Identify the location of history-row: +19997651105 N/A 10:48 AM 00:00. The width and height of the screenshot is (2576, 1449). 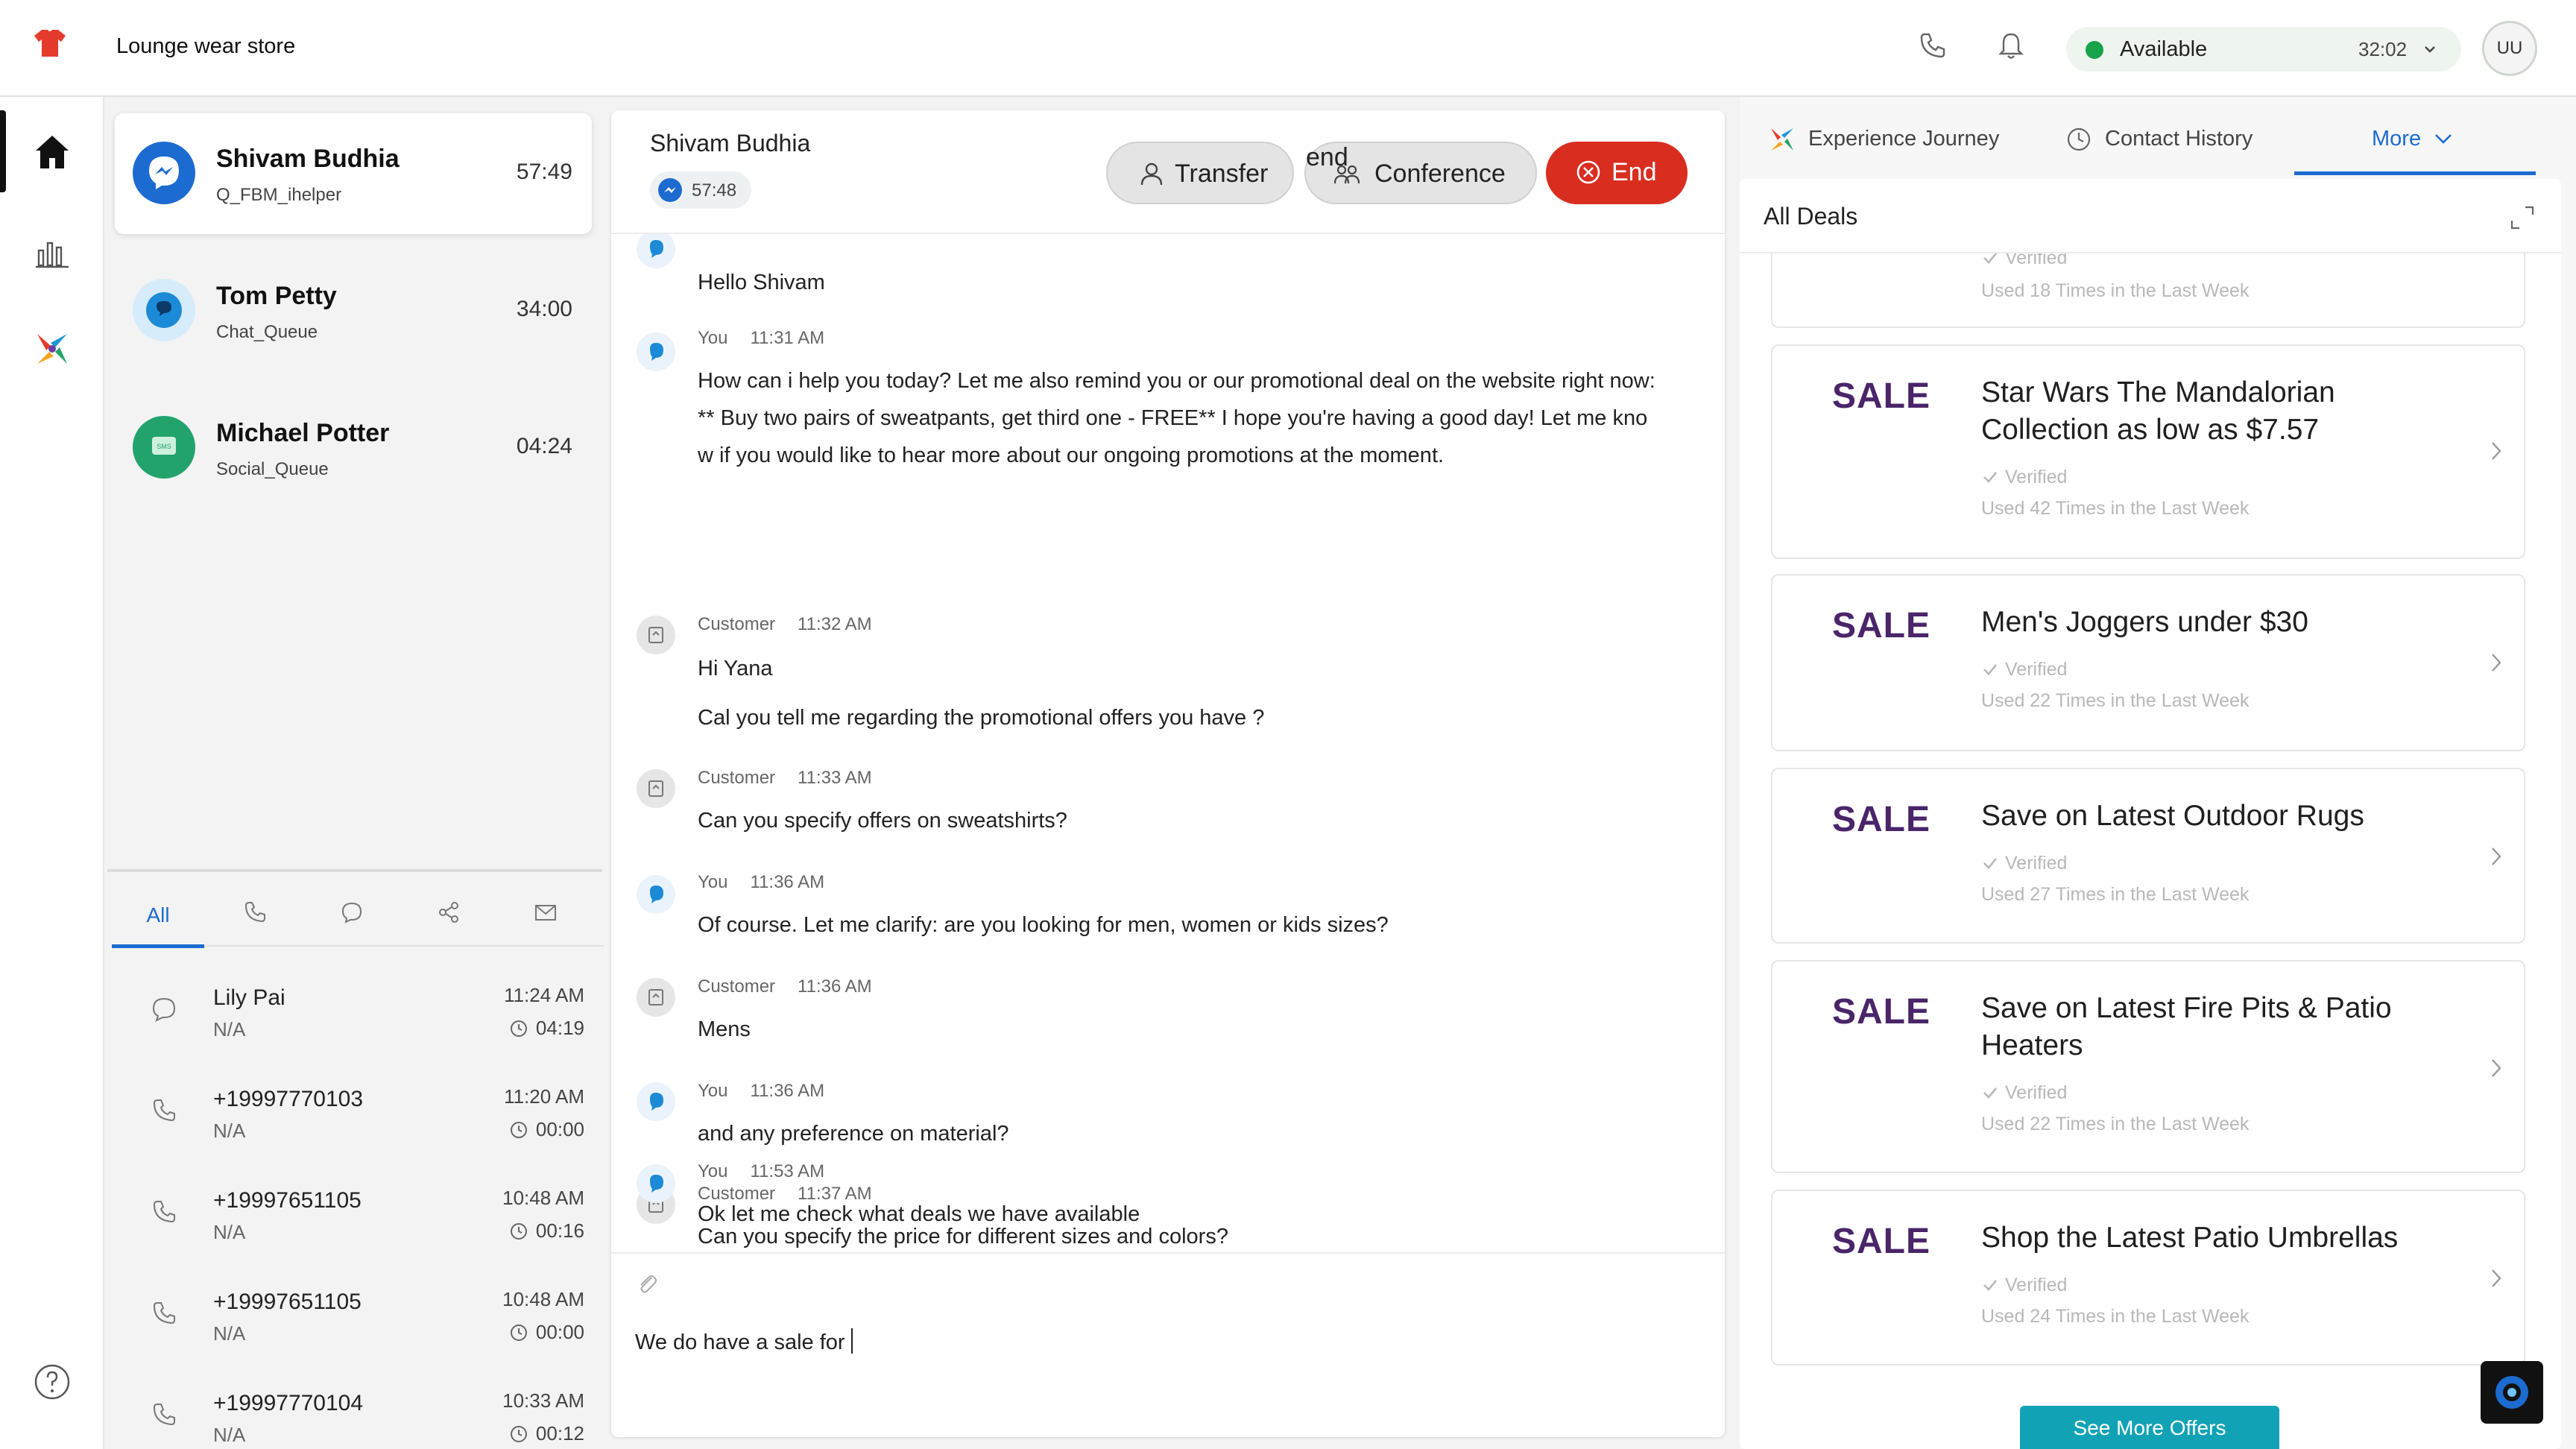
(358, 1316).